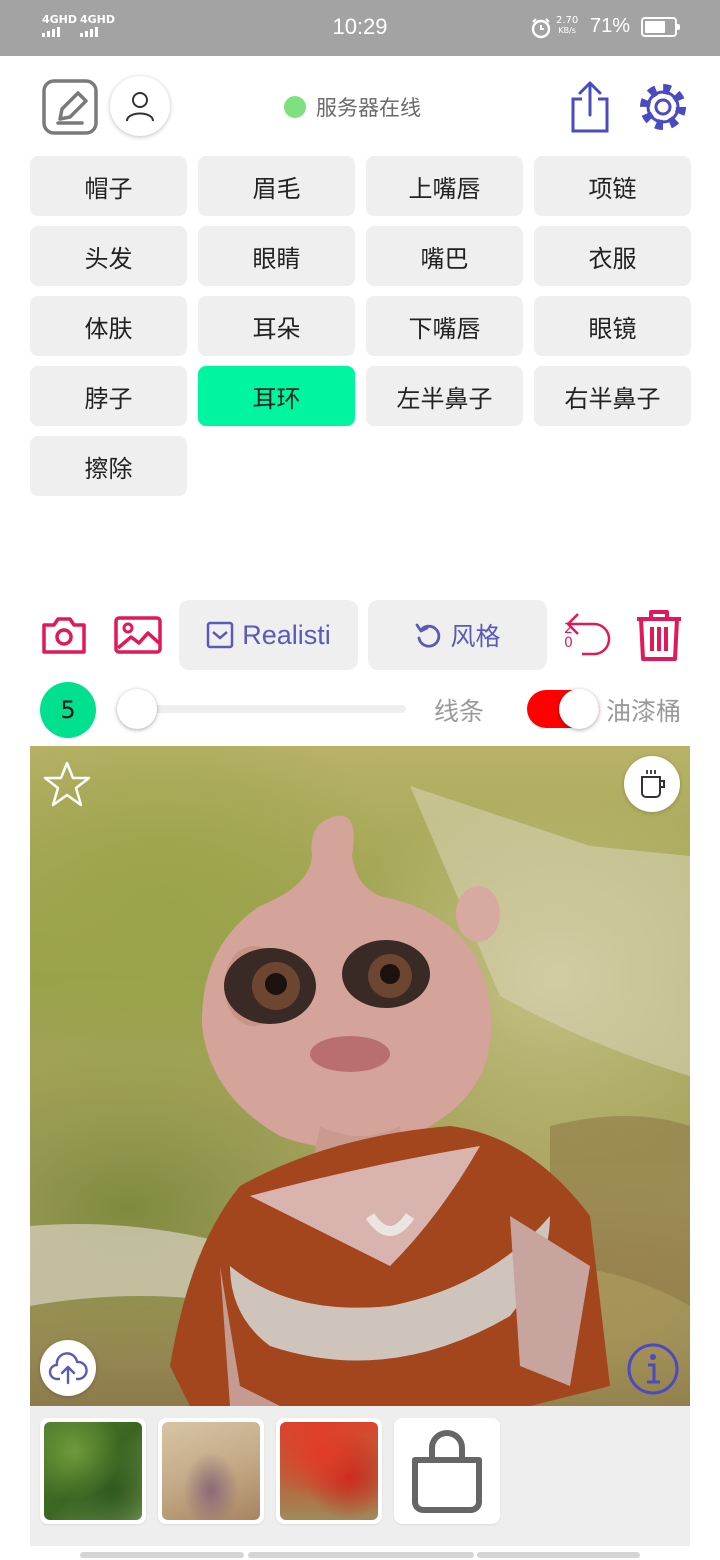 The height and width of the screenshot is (1560, 720). What do you see at coordinates (108, 396) in the screenshot?
I see `segment-label-button: 脖子` at bounding box center [108, 396].